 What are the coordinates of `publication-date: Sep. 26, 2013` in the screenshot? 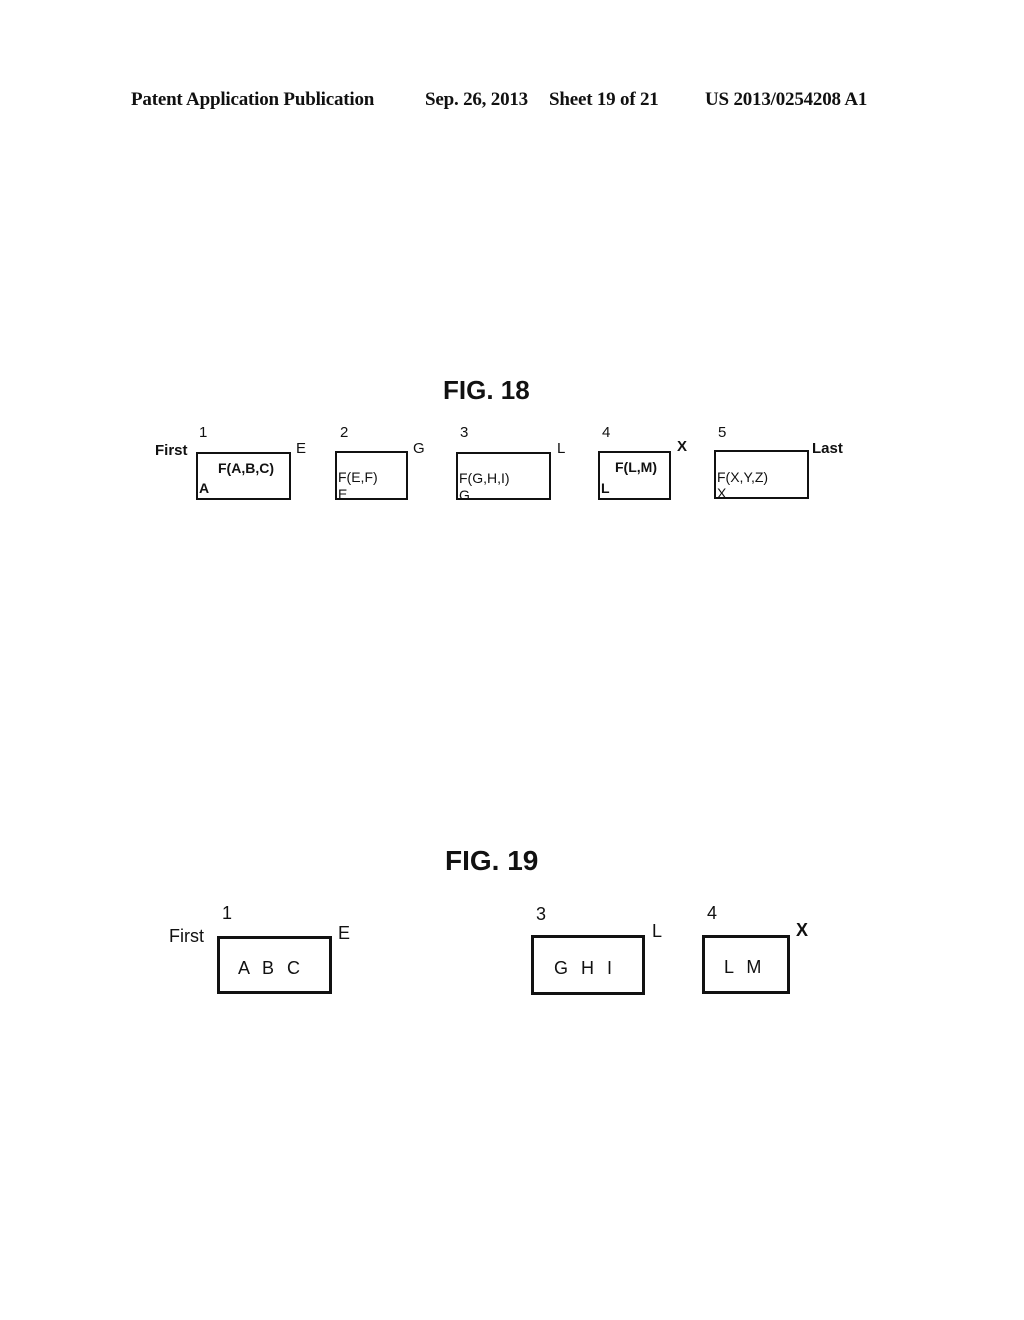 It's located at (476, 99).